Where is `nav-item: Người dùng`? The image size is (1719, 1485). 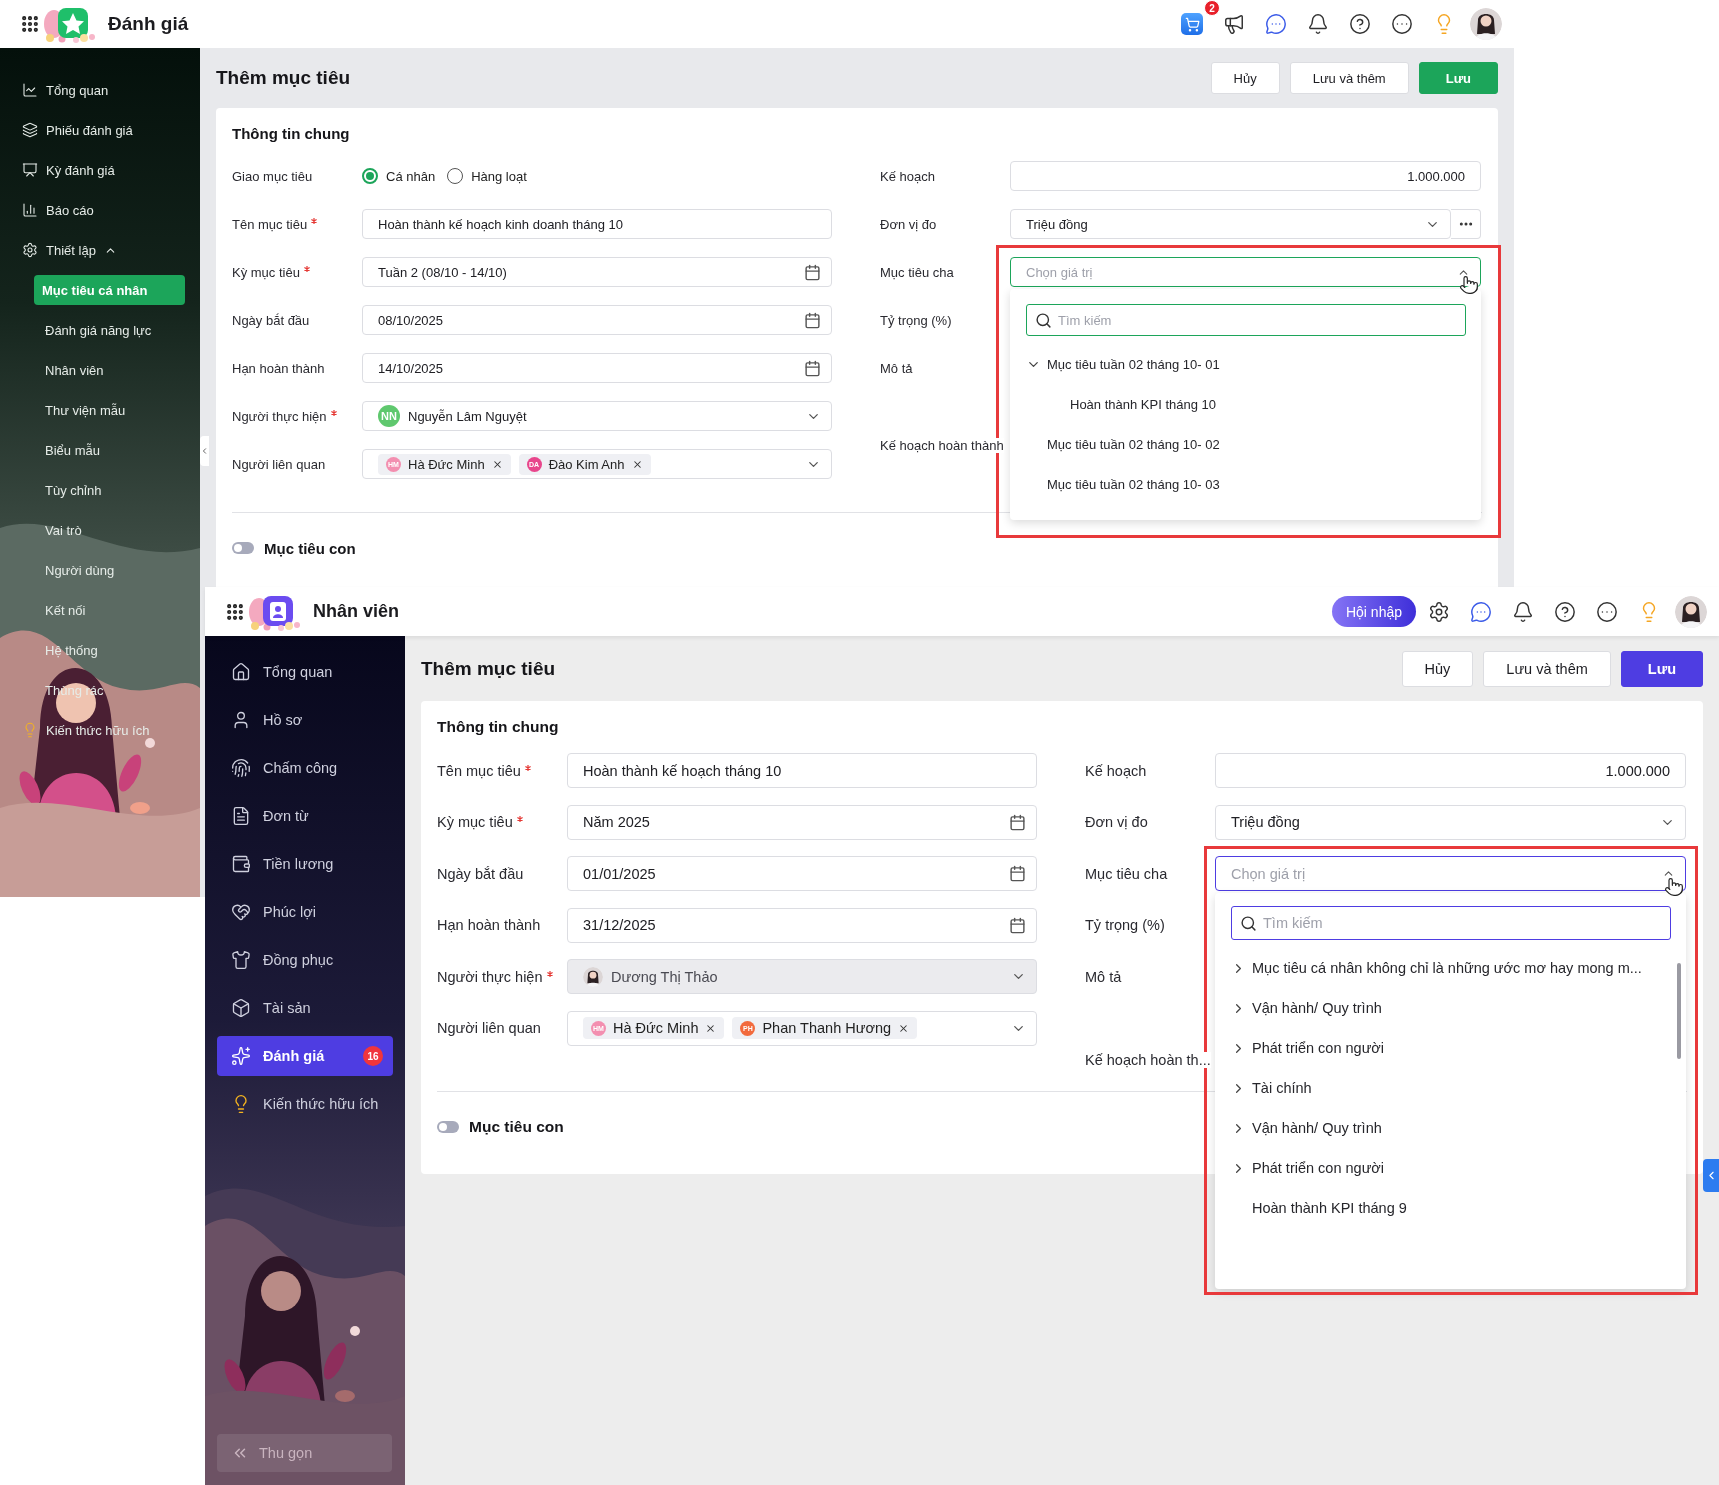 nav-item: Người dùng is located at coordinates (100, 570).